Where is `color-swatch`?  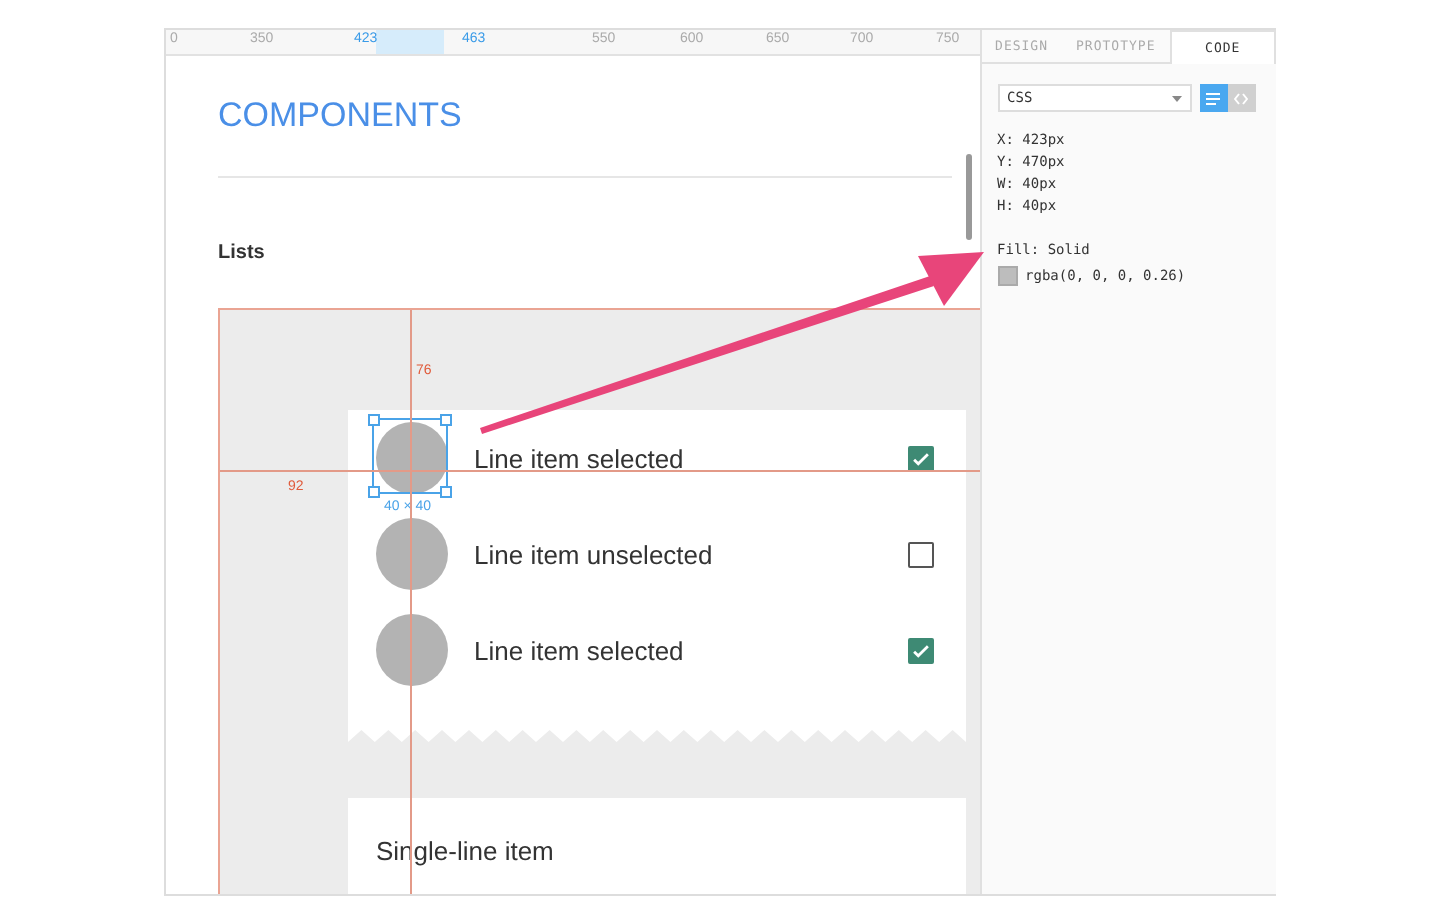 color-swatch is located at coordinates (1007, 276).